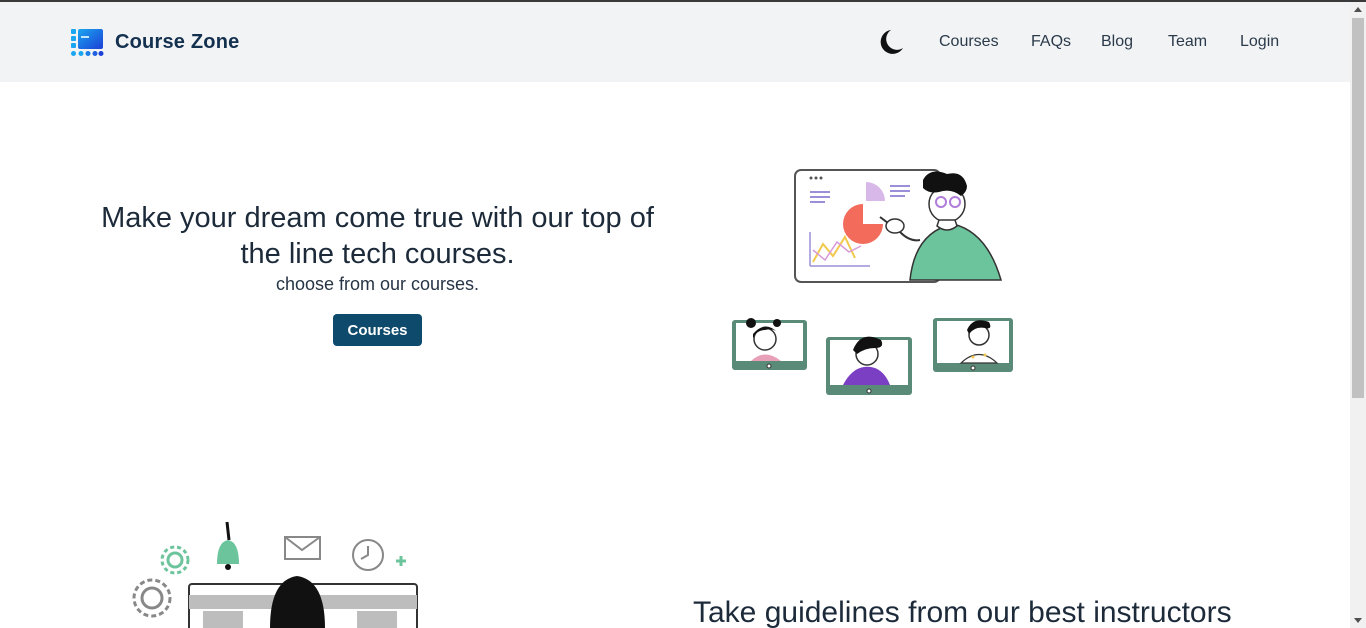 This screenshot has width=1366, height=628. What do you see at coordinates (890, 42) in the screenshot?
I see `moon-icon` at bounding box center [890, 42].